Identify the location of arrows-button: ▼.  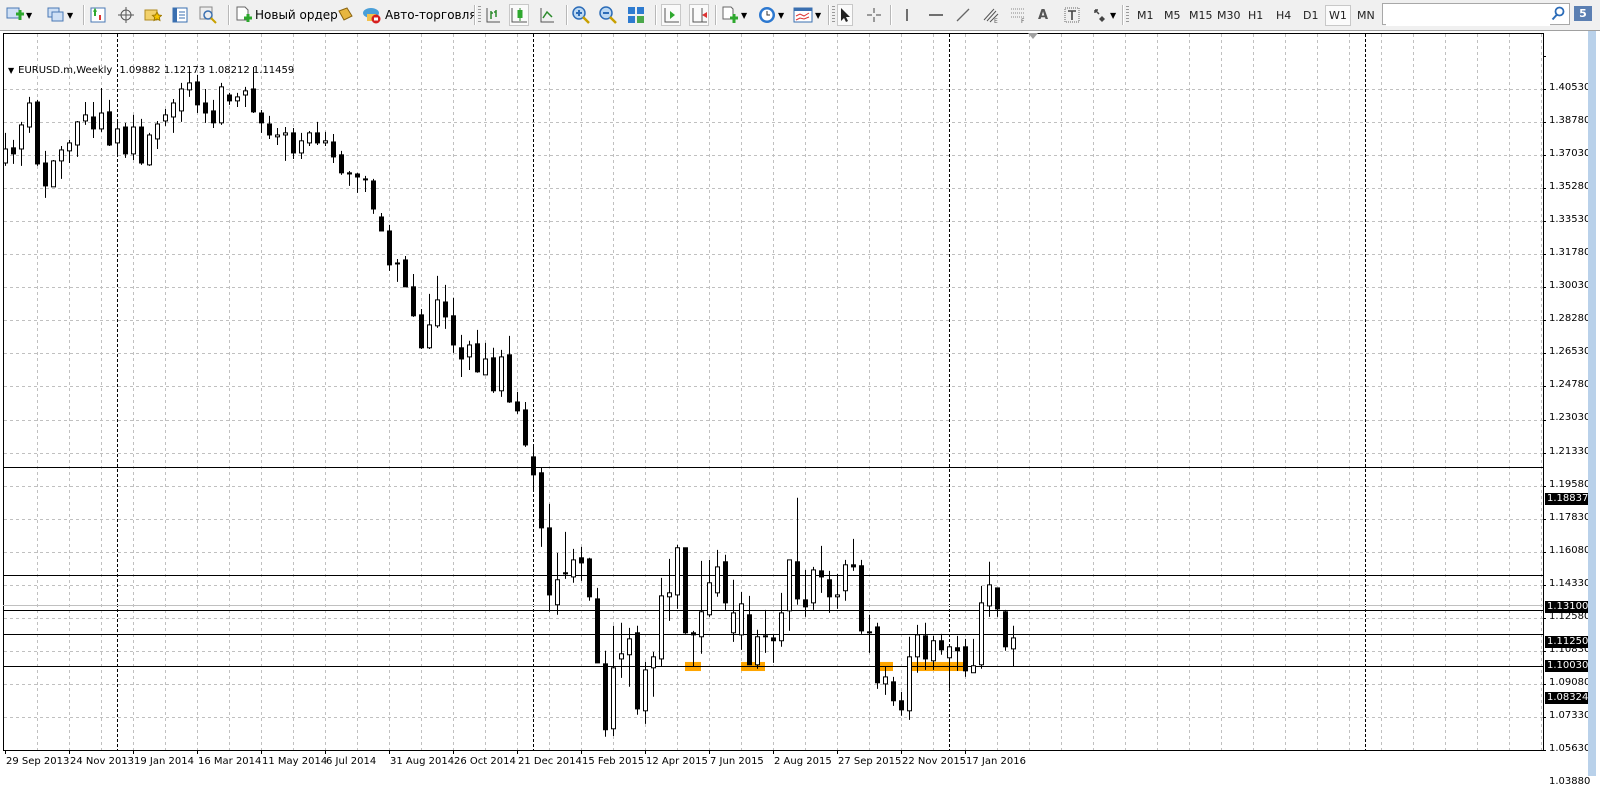
(1104, 15).